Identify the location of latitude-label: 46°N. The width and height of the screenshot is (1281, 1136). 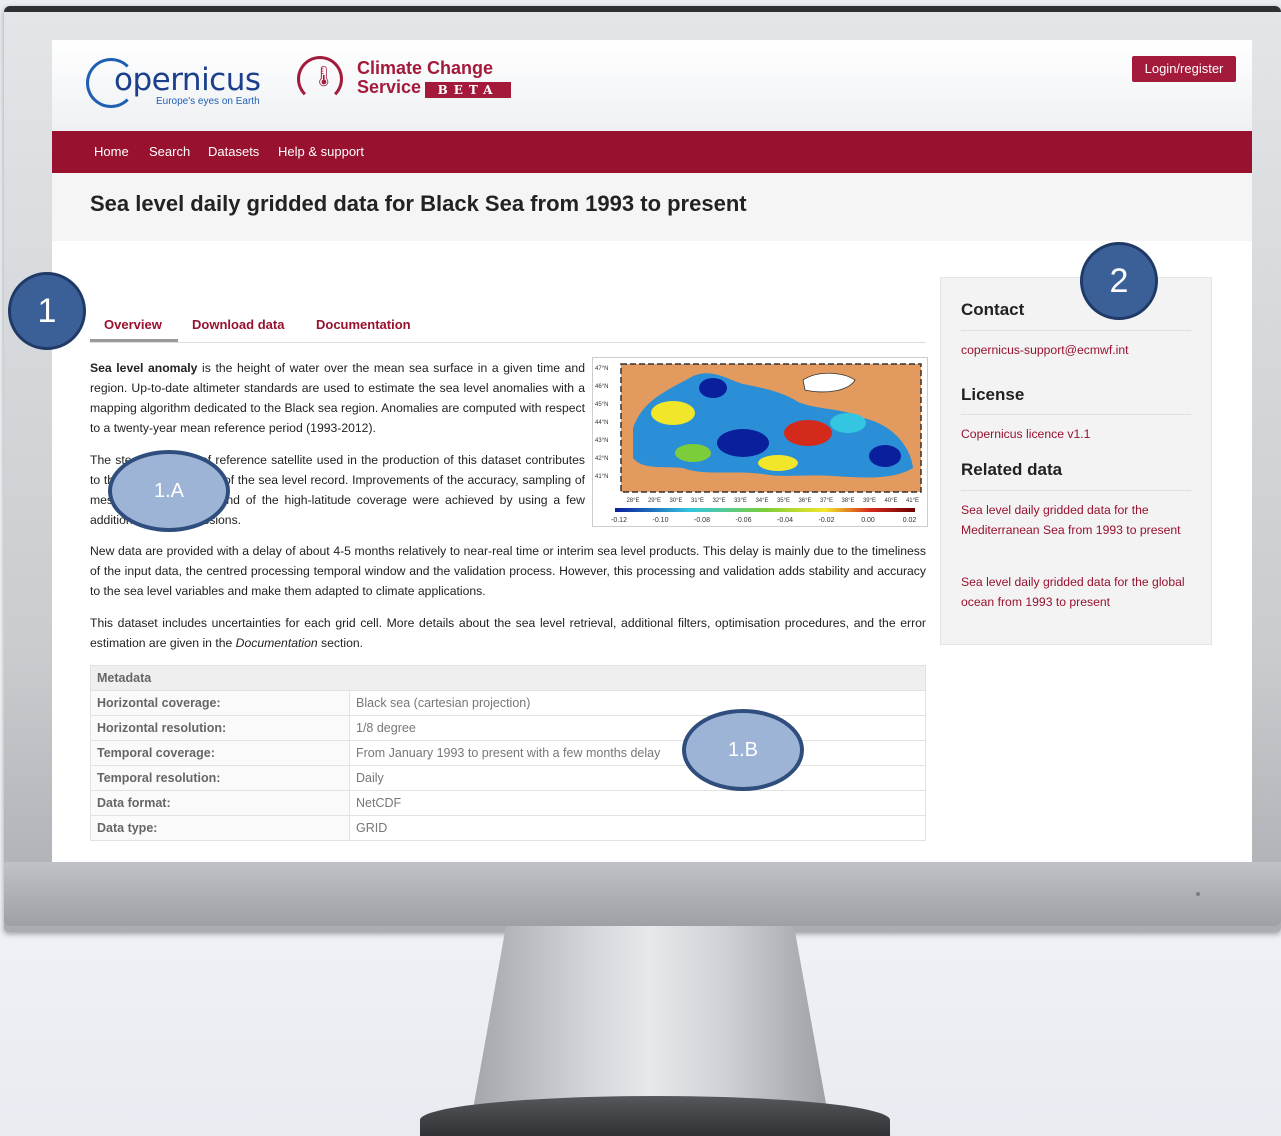
(601, 387).